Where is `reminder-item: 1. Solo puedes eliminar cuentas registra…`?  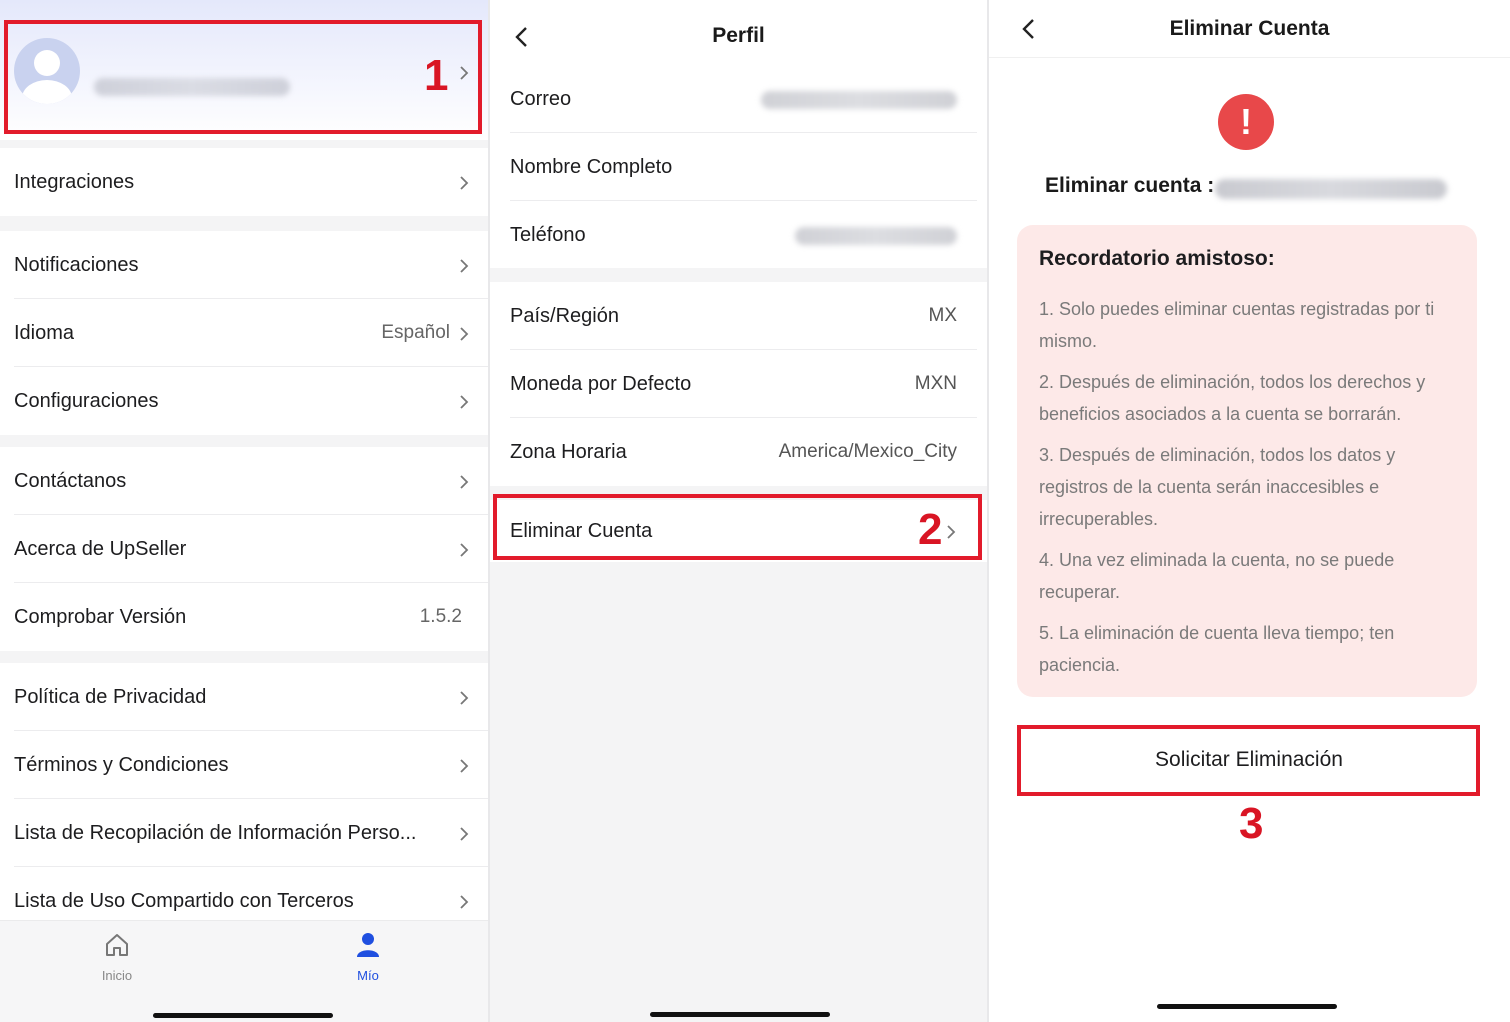
reminder-item: 1. Solo puedes eliminar cuentas registra… is located at coordinates (1237, 325).